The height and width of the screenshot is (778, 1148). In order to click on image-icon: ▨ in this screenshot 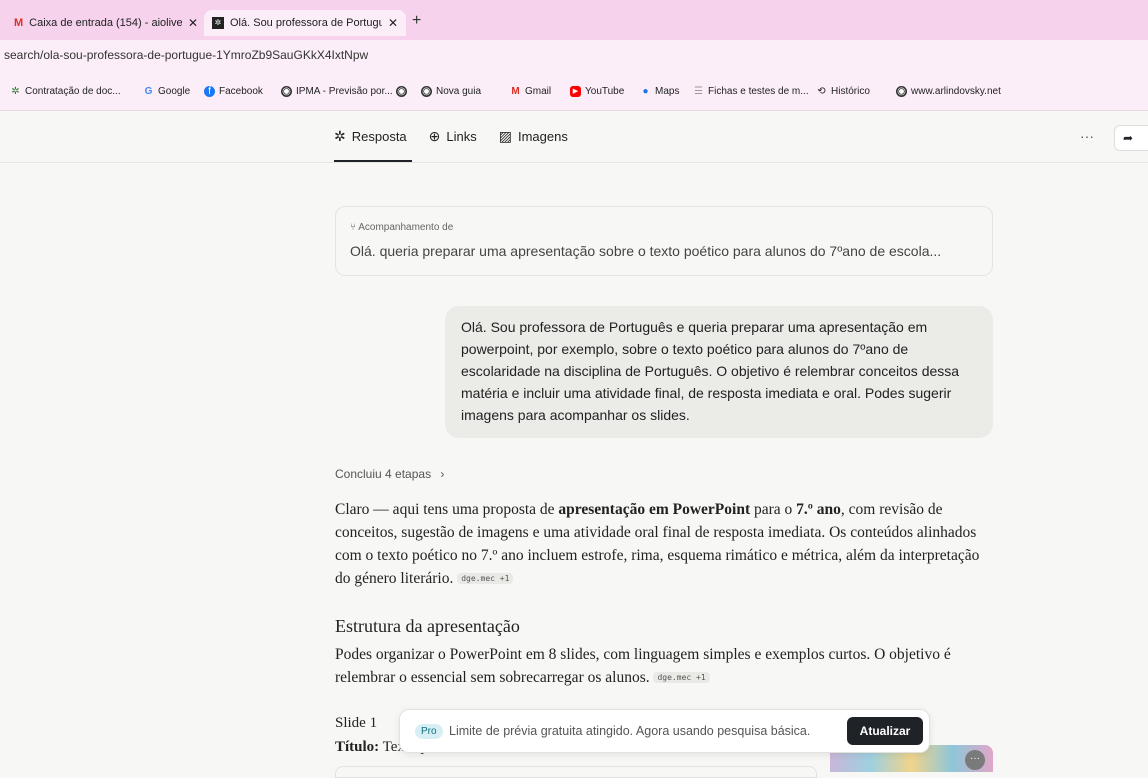, I will do `click(505, 136)`.